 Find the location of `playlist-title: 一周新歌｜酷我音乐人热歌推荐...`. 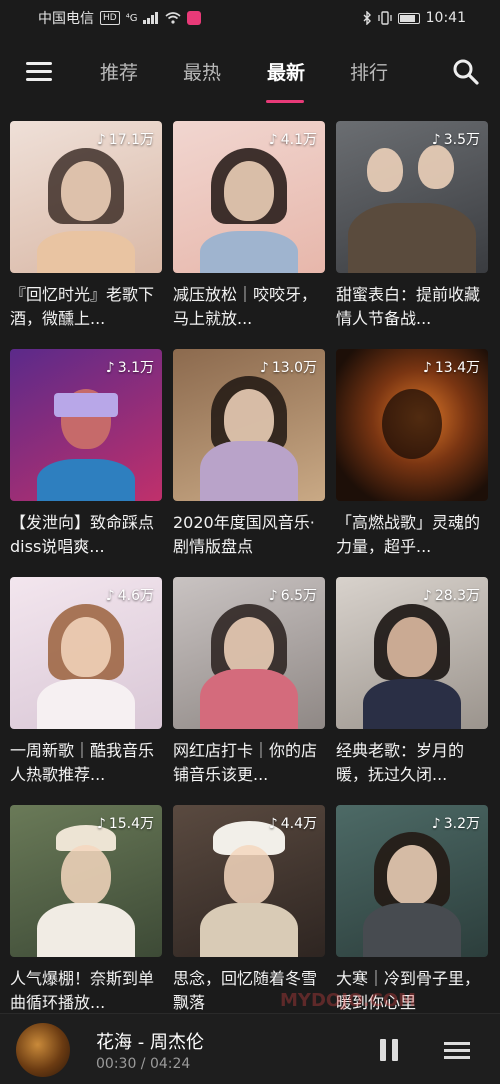

playlist-title: 一周新歌｜酷我音乐人热歌推荐... is located at coordinates (82, 762).